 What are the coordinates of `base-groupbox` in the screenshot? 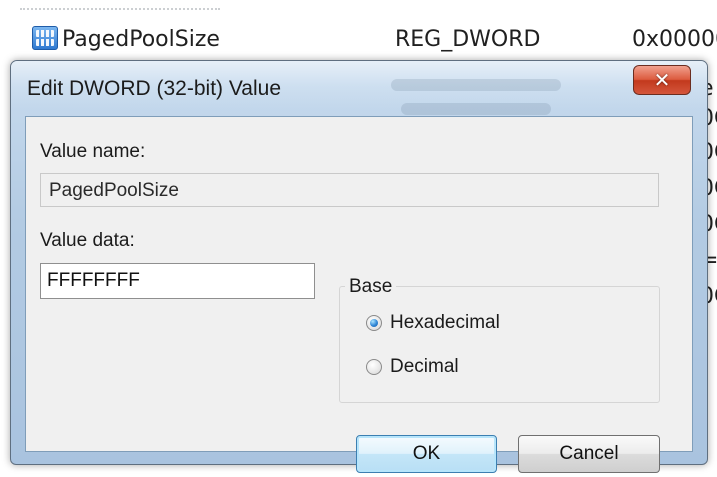 It's located at (499, 344).